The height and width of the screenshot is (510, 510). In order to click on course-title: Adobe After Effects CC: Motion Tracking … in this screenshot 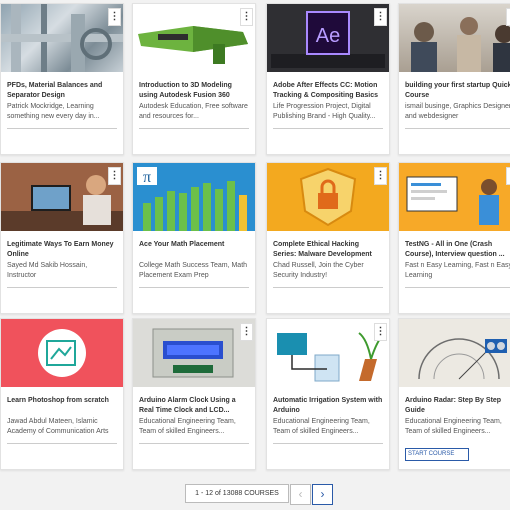, I will do `click(328, 91)`.